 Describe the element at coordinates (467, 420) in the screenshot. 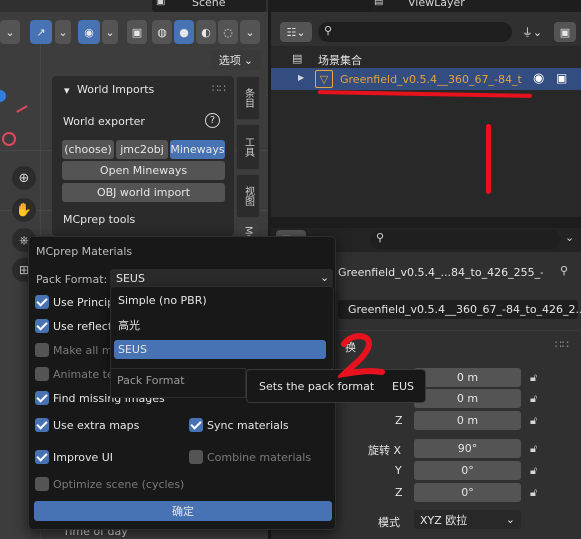

I see `location-z-field: 0 m` at that location.